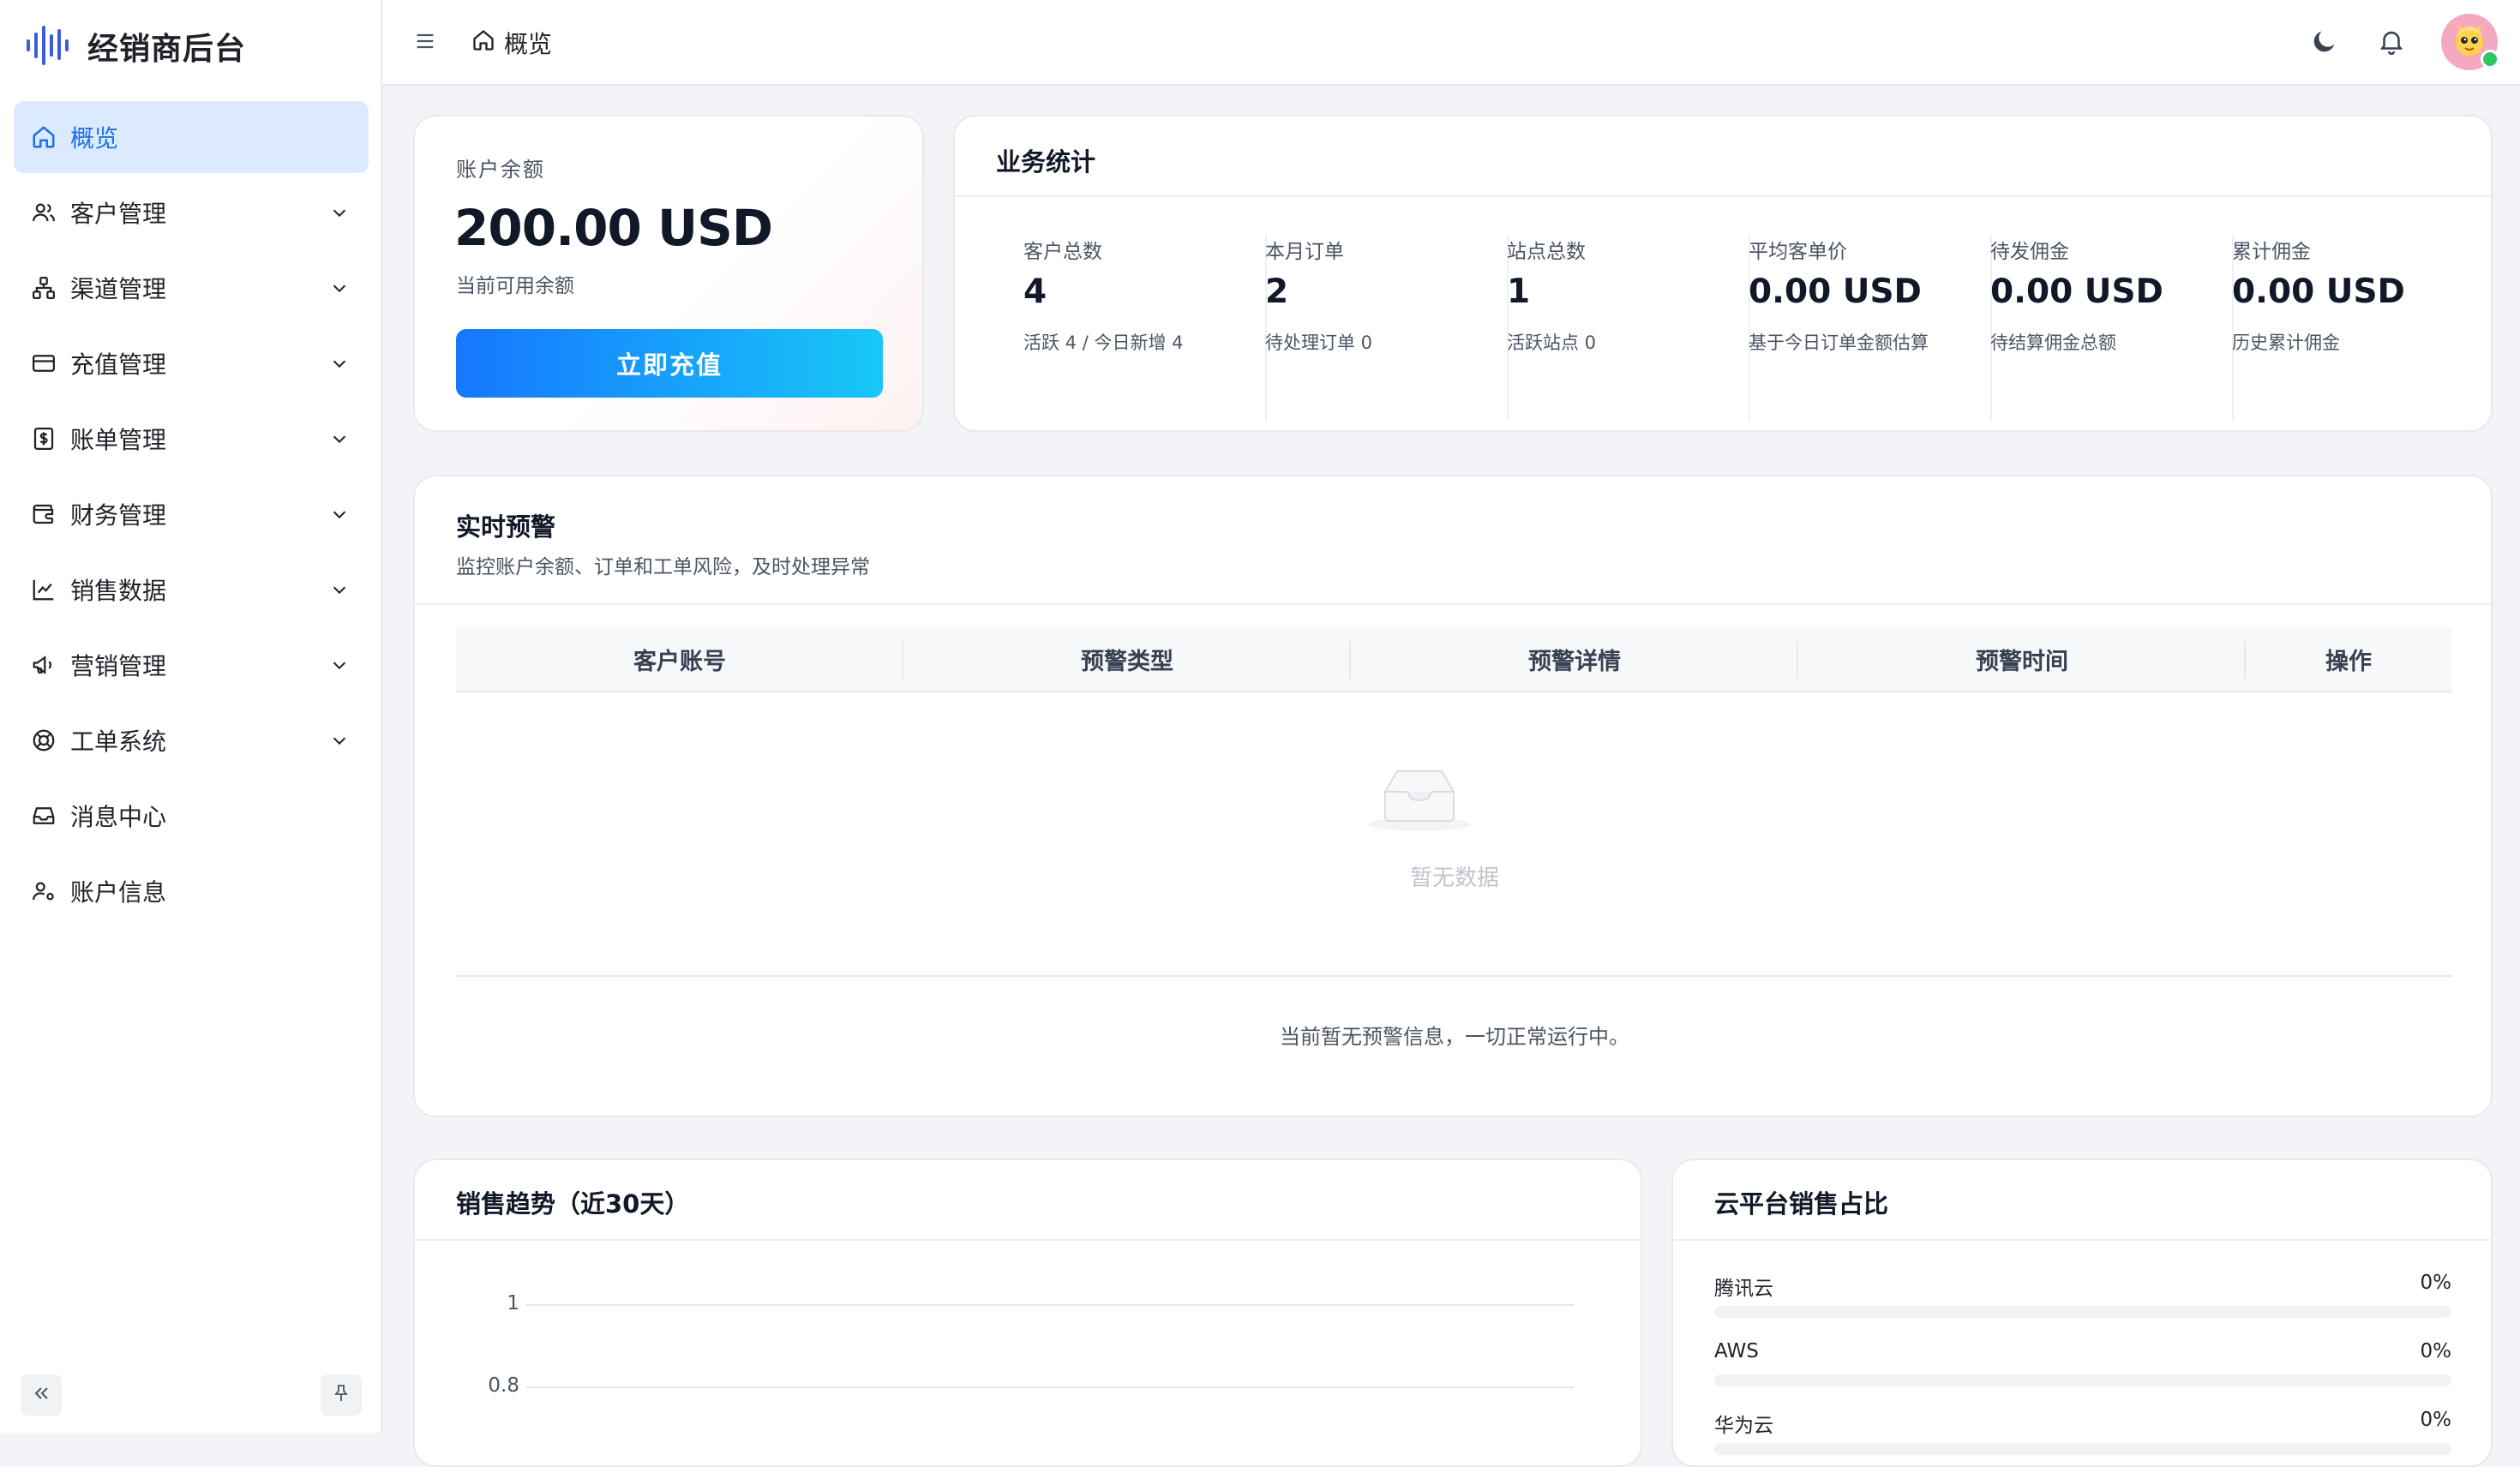  Describe the element at coordinates (1050, 1387) in the screenshot. I see `gridline` at that location.